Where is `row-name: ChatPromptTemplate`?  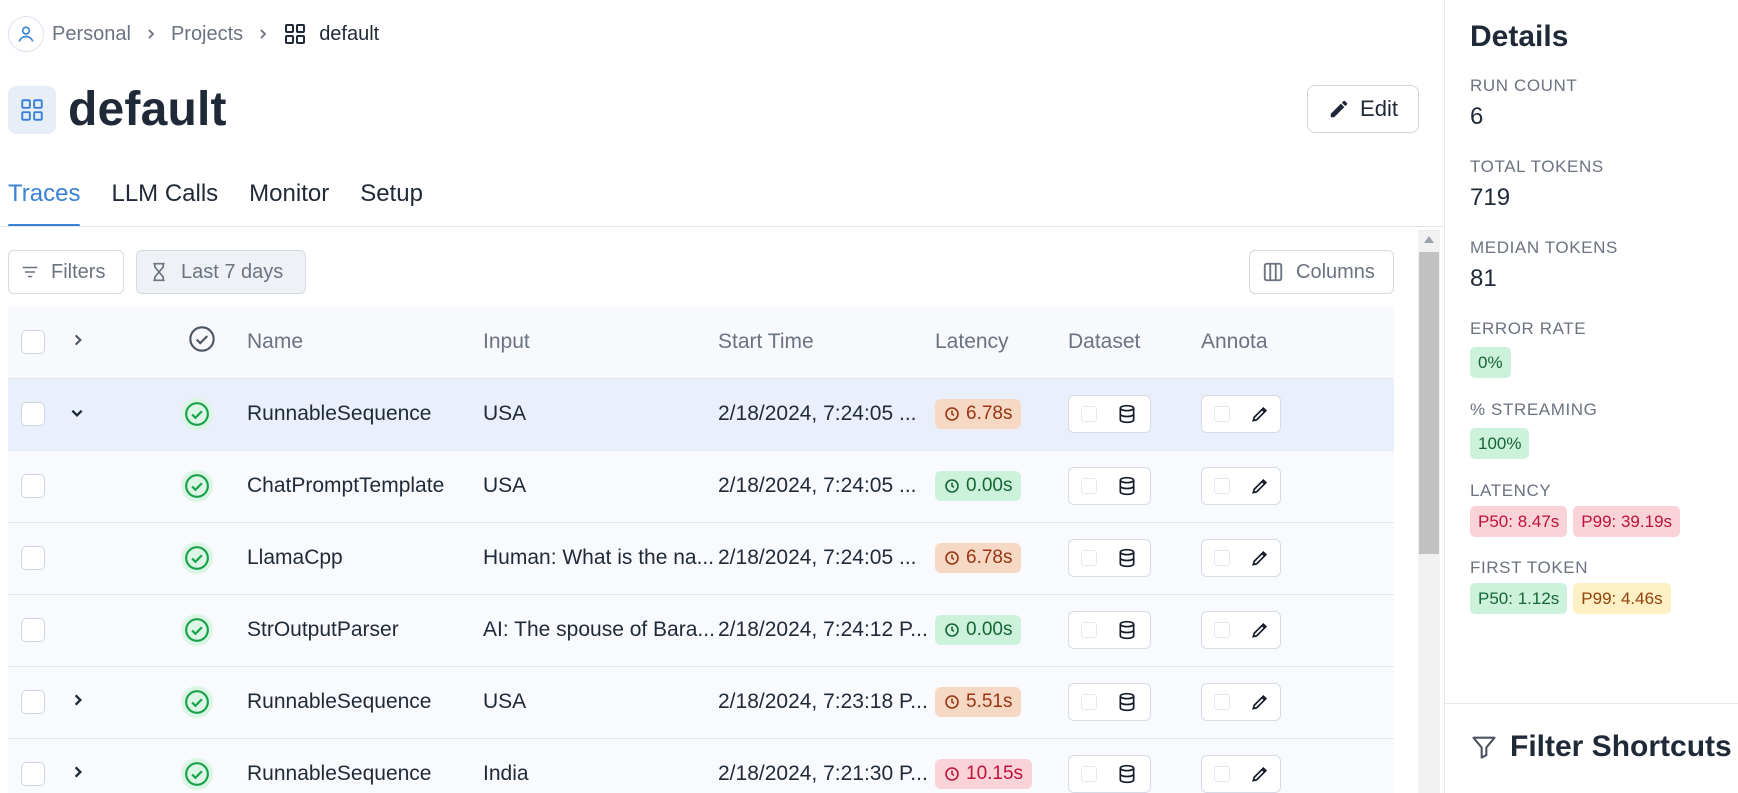 row-name: ChatPromptTemplate is located at coordinates (365, 486).